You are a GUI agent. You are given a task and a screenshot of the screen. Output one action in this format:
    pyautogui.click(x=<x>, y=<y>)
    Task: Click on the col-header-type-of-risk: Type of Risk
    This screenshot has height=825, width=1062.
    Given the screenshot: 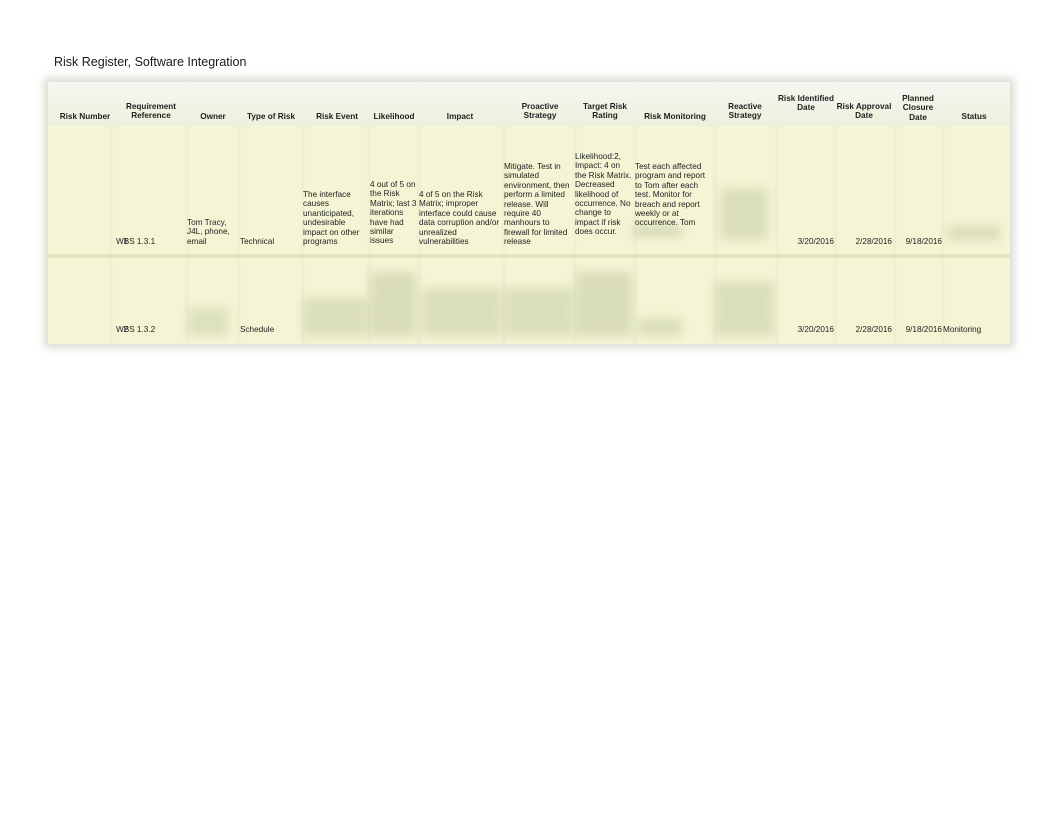 What is the action you would take?
    pyautogui.click(x=271, y=116)
    